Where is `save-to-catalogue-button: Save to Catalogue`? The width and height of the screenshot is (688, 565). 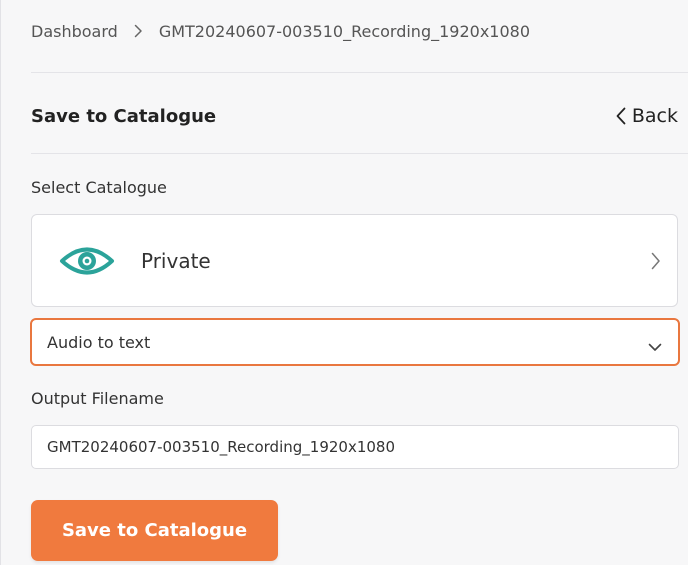 save-to-catalogue-button: Save to Catalogue is located at coordinates (154, 530).